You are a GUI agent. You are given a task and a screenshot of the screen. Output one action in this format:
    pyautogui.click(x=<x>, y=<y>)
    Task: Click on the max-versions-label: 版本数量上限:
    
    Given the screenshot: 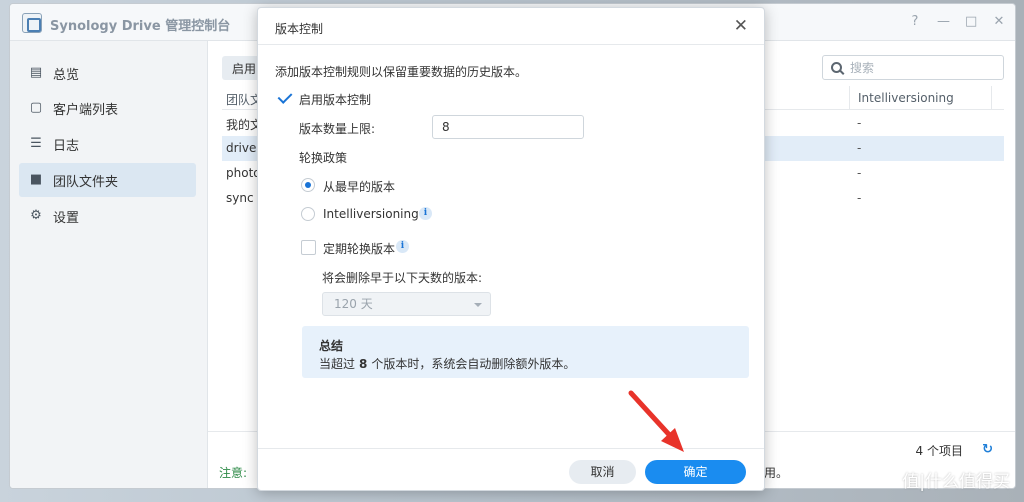 What is the action you would take?
    pyautogui.click(x=337, y=129)
    